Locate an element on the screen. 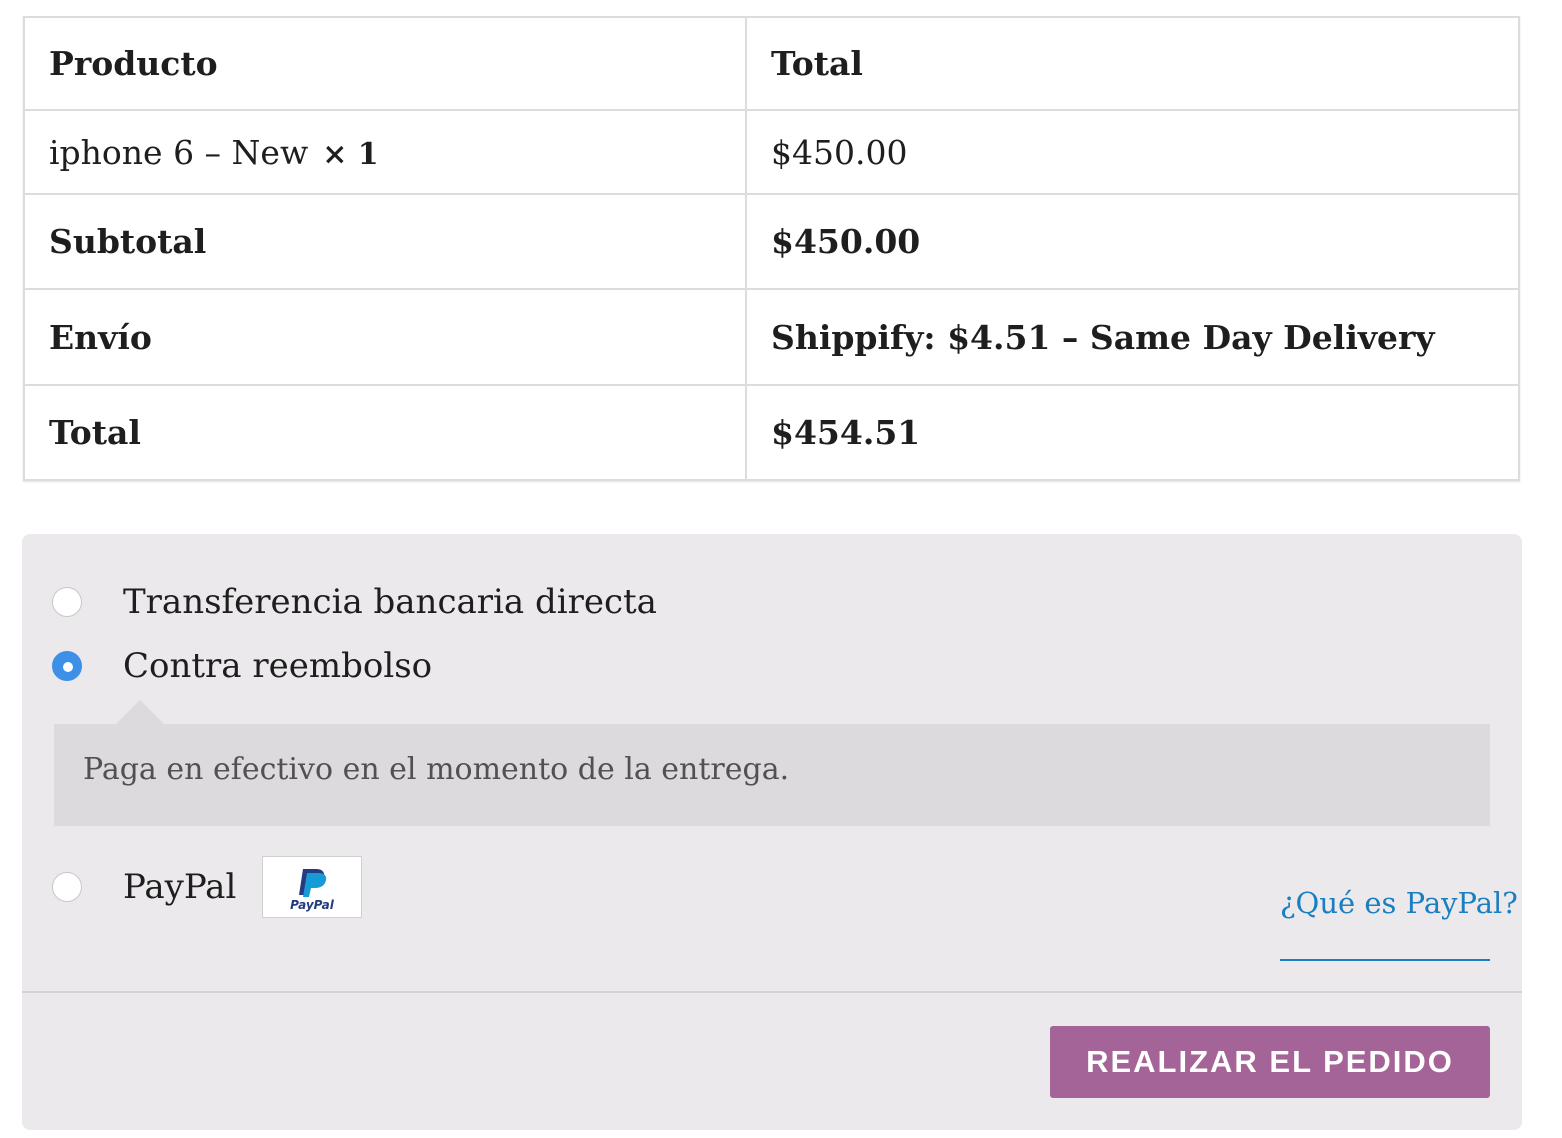  product-name: iphone 6 – New is located at coordinates (179, 152).